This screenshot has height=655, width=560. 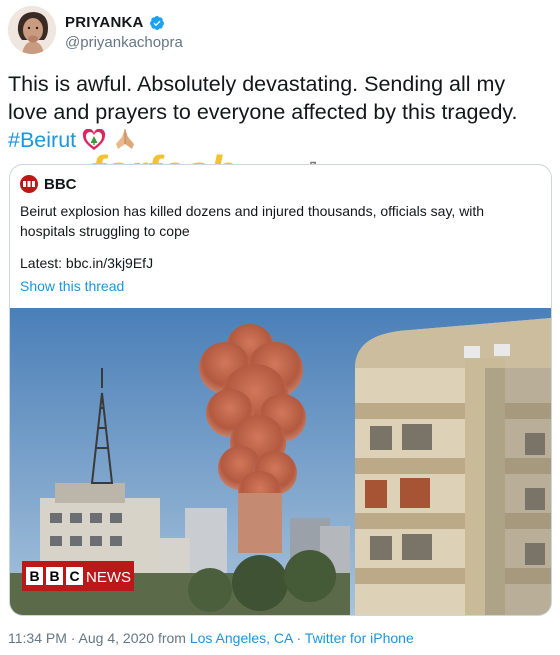 I want to click on verified-badge-icon, so click(x=156, y=22).